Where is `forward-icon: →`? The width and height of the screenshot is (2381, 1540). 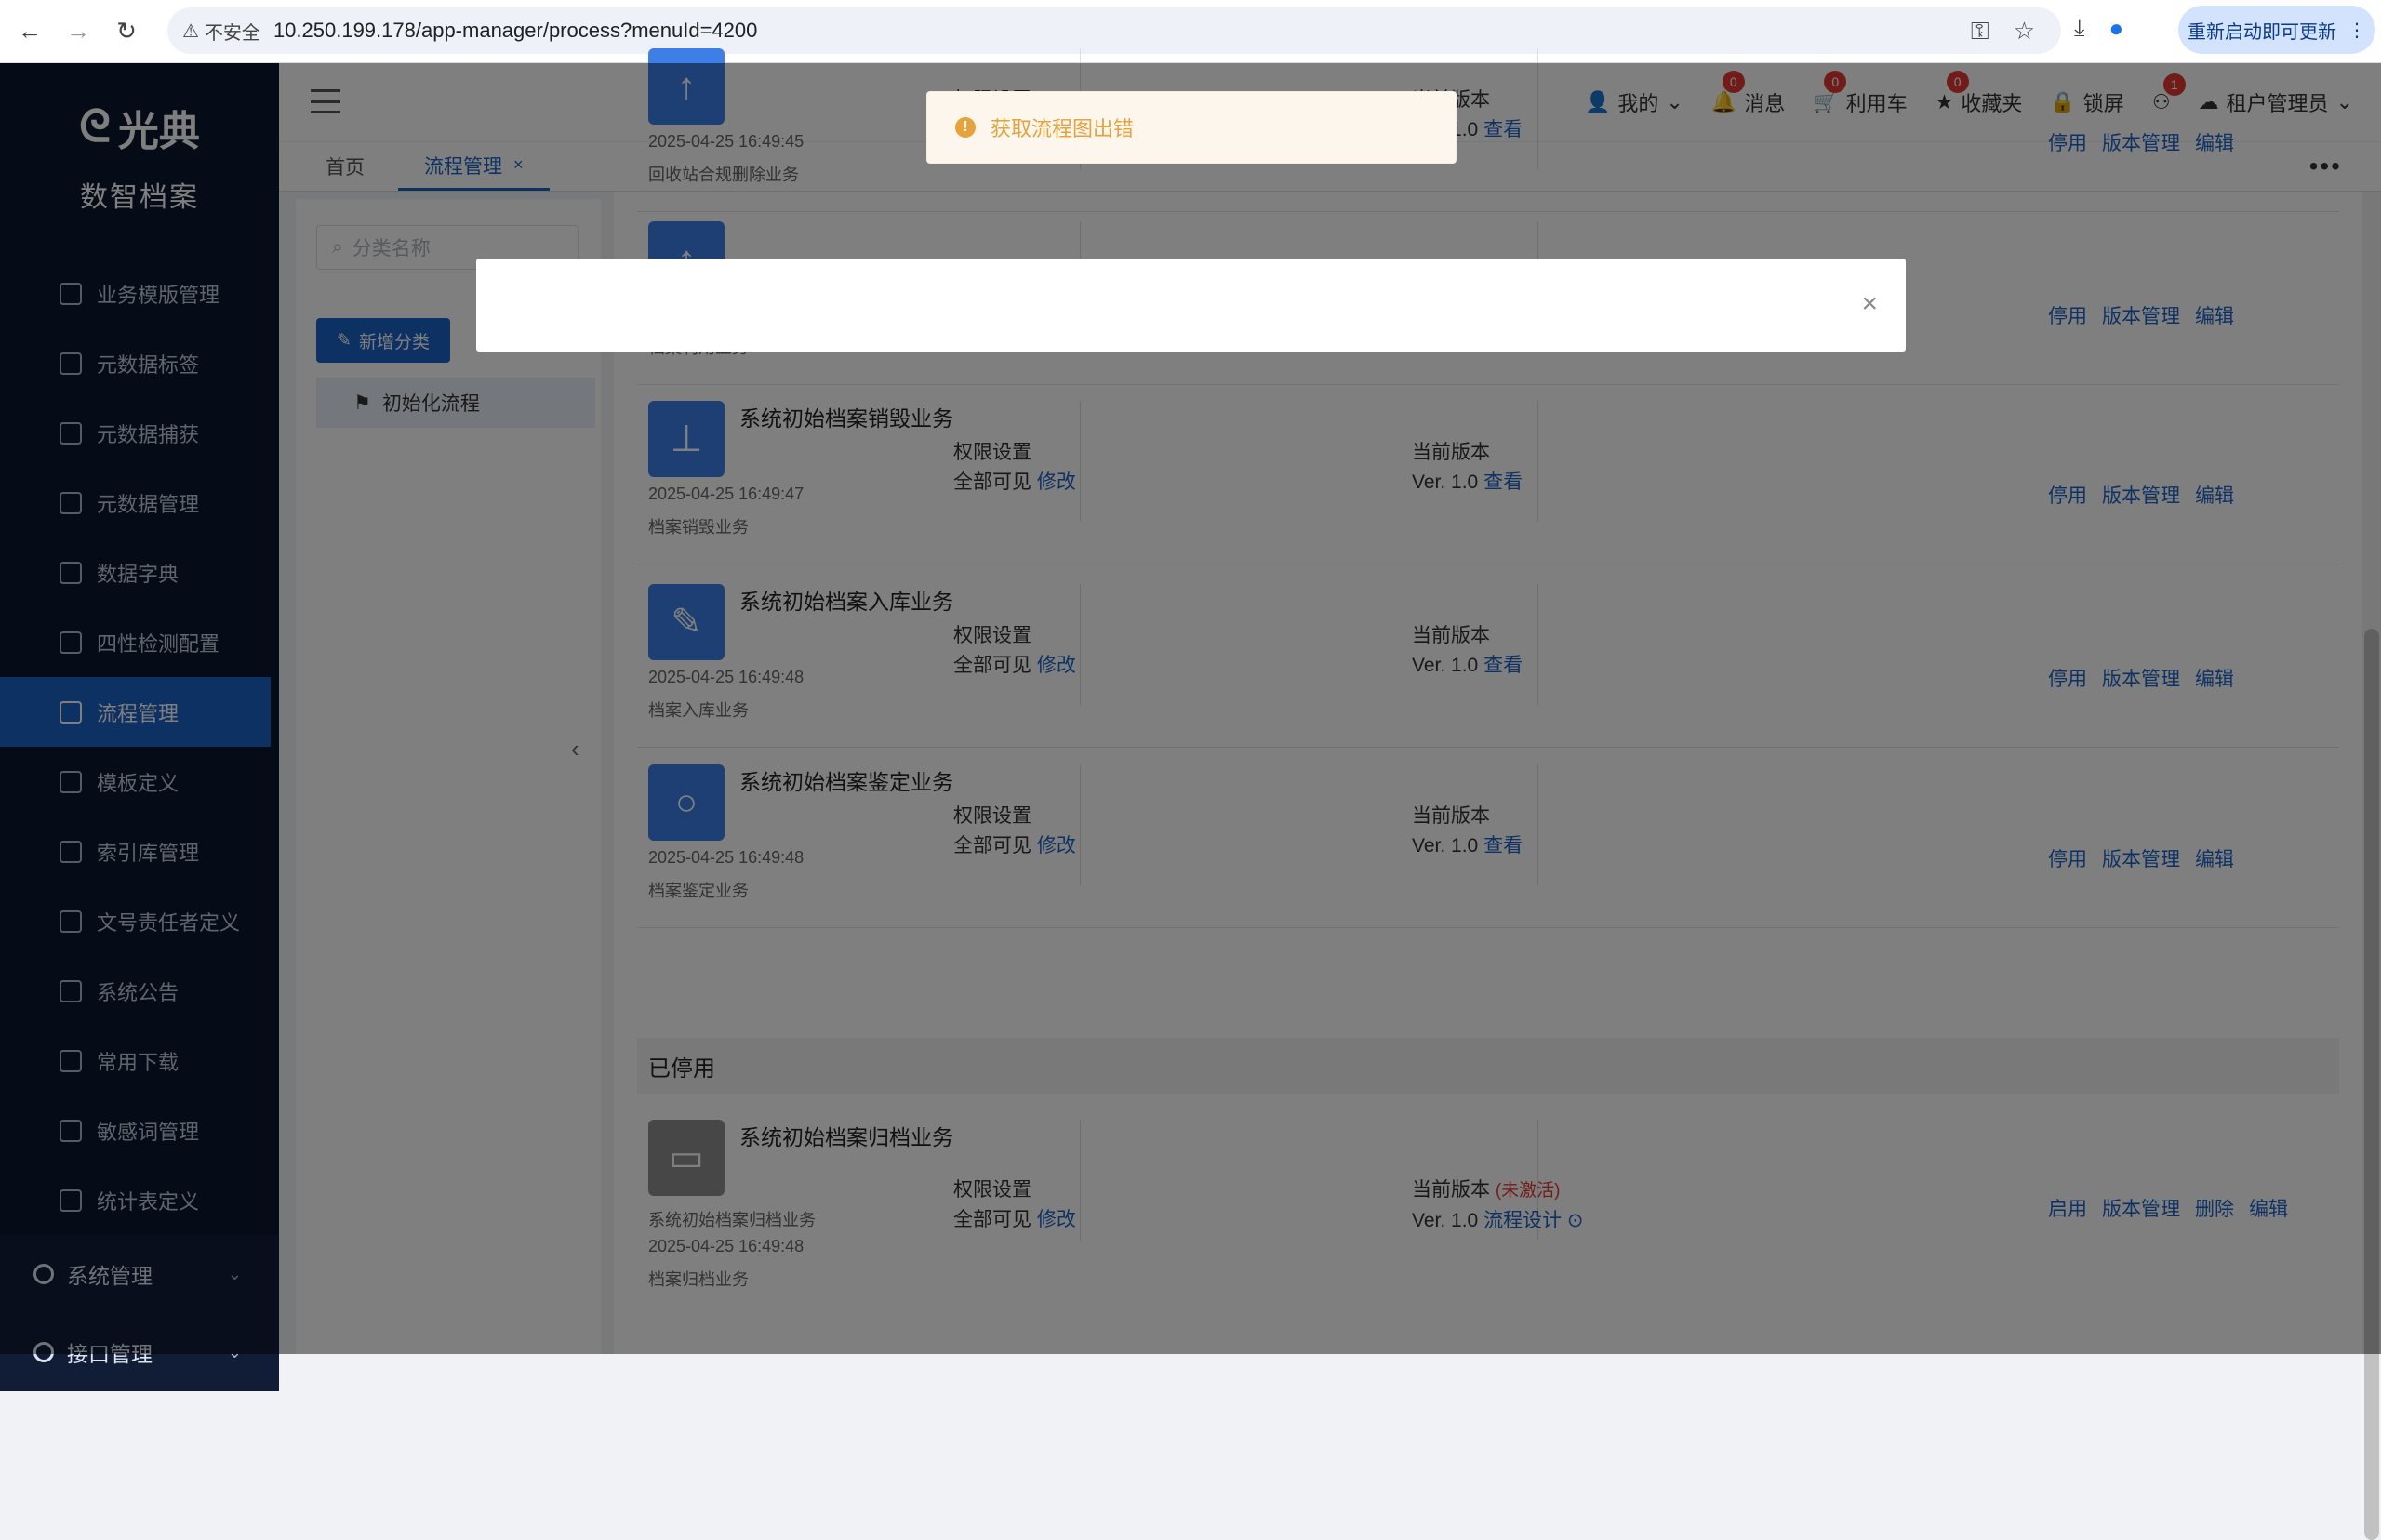
forward-icon: → is located at coordinates (78, 31).